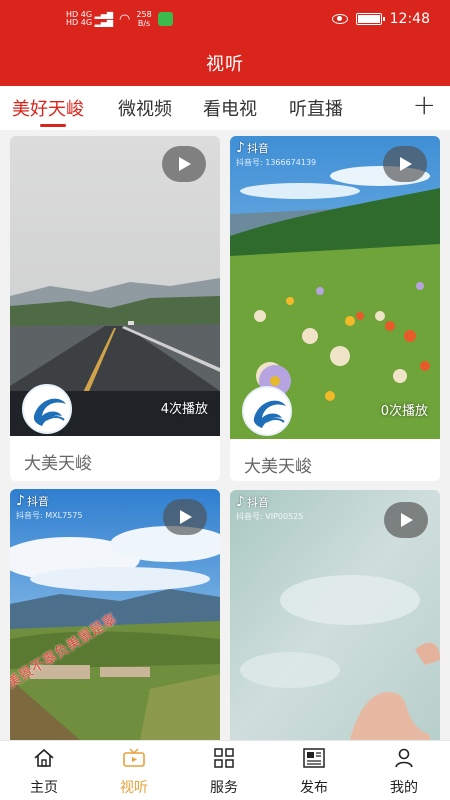  I want to click on network-speed: 258 B/s, so click(144, 19).